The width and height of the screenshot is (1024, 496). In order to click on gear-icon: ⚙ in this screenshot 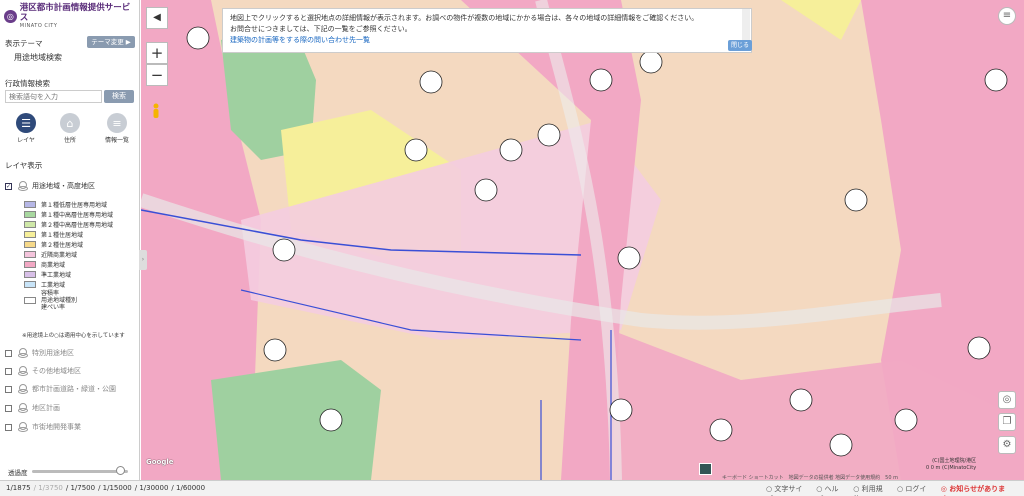, I will do `click(1007, 444)`.